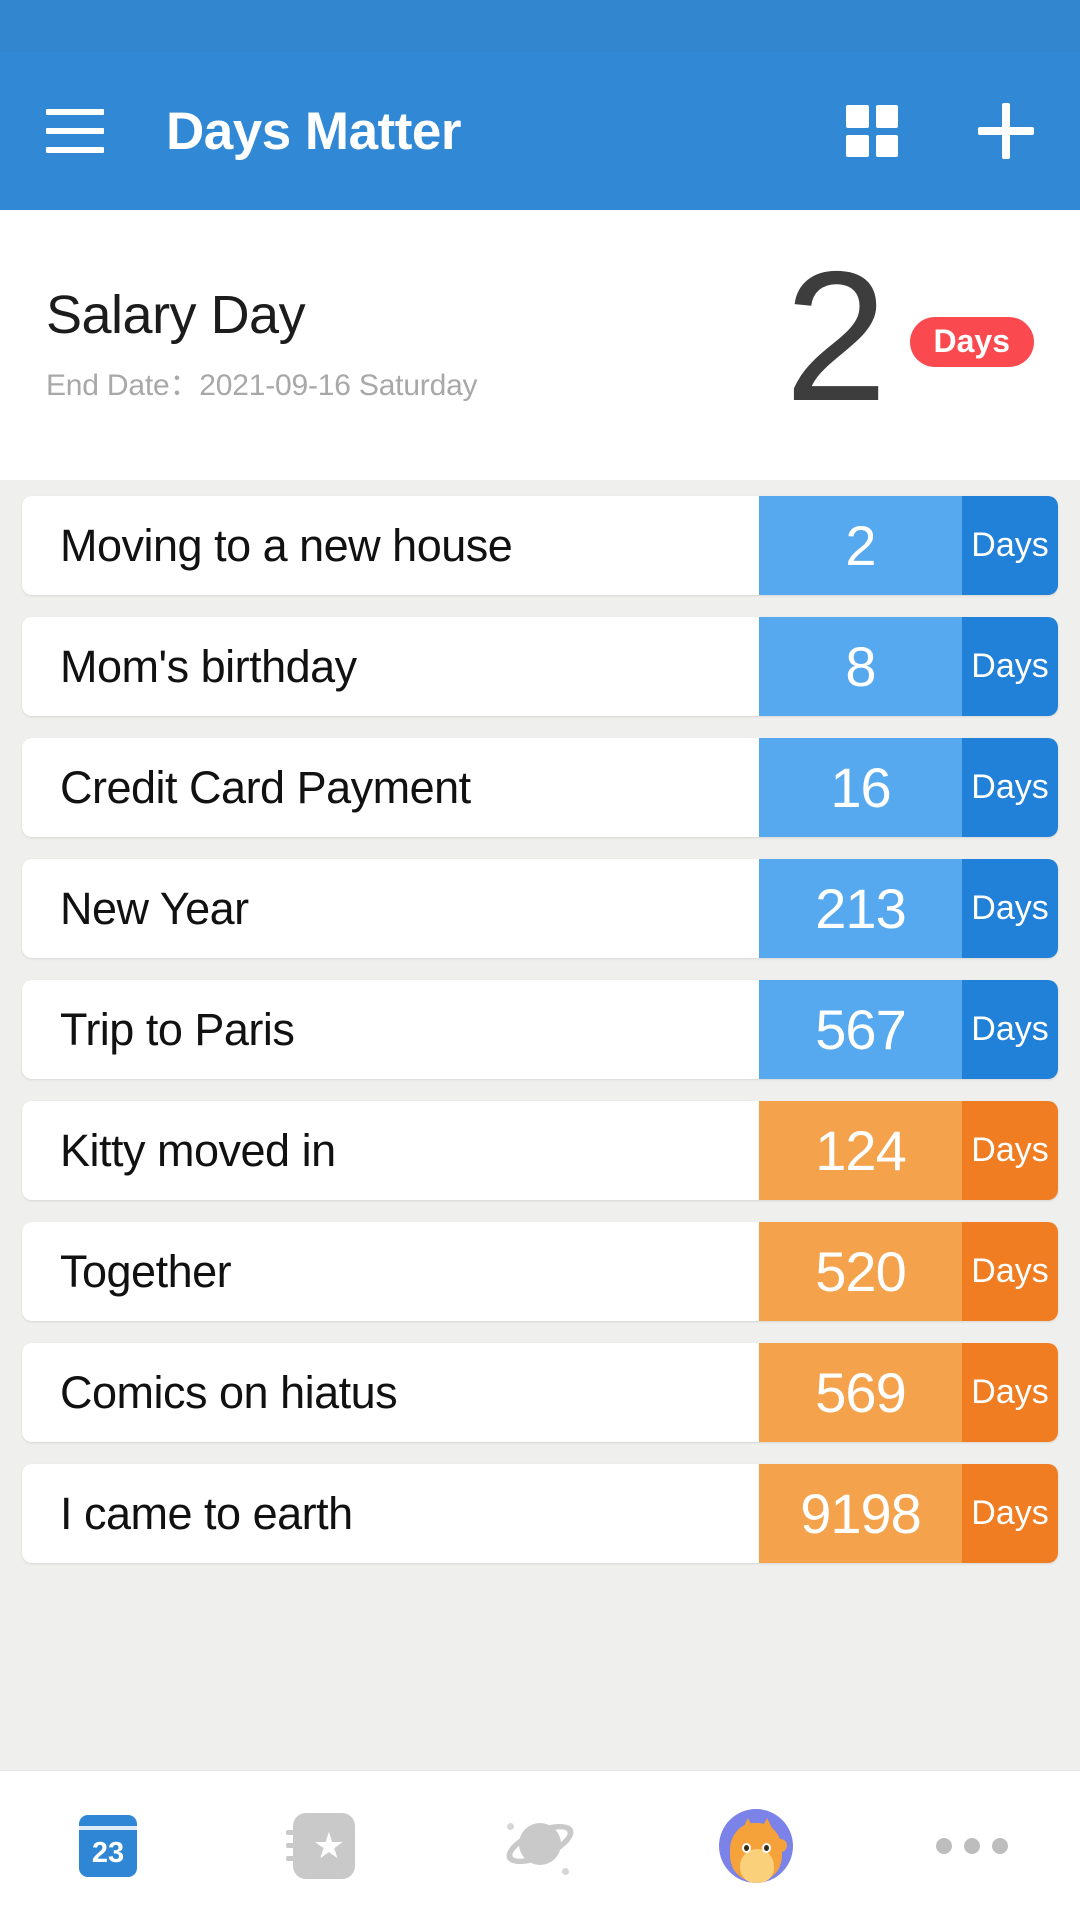 This screenshot has width=1080, height=1920. Describe the element at coordinates (338, 386) in the screenshot. I see `featured-event-date-value: 2021-09-16 Saturday` at that location.